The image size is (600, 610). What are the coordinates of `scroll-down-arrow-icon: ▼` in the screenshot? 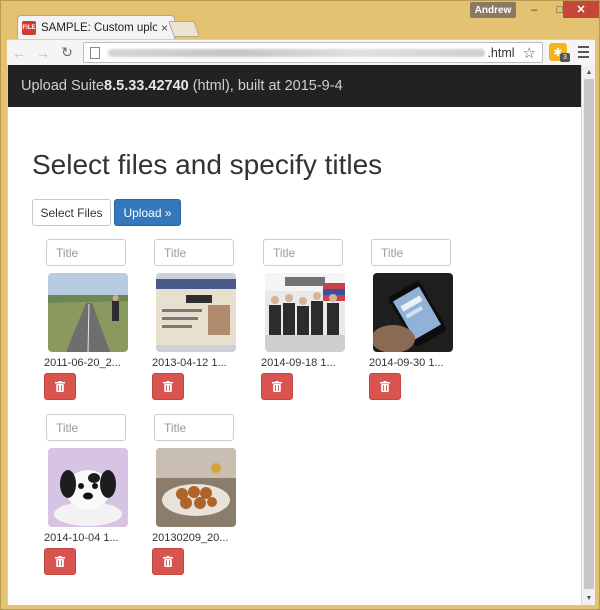 It's located at (589, 598).